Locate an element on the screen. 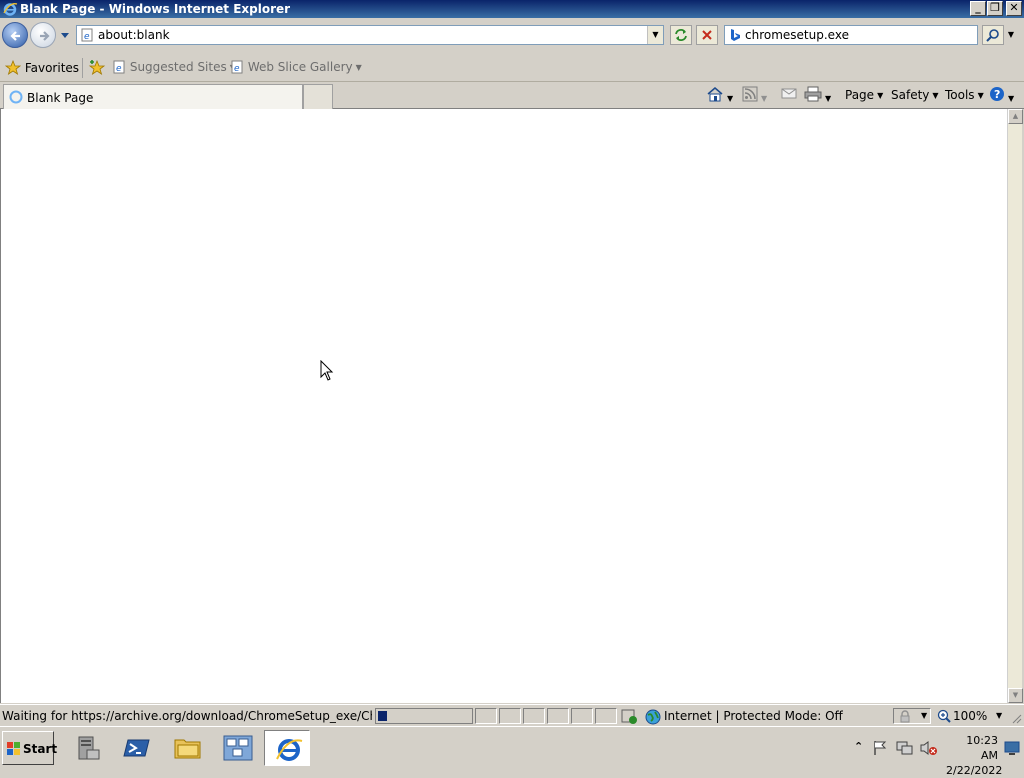 The height and width of the screenshot is (778, 1024). web-slice-gallery-link: e Web Slice Gallery ▼ is located at coordinates (296, 67).